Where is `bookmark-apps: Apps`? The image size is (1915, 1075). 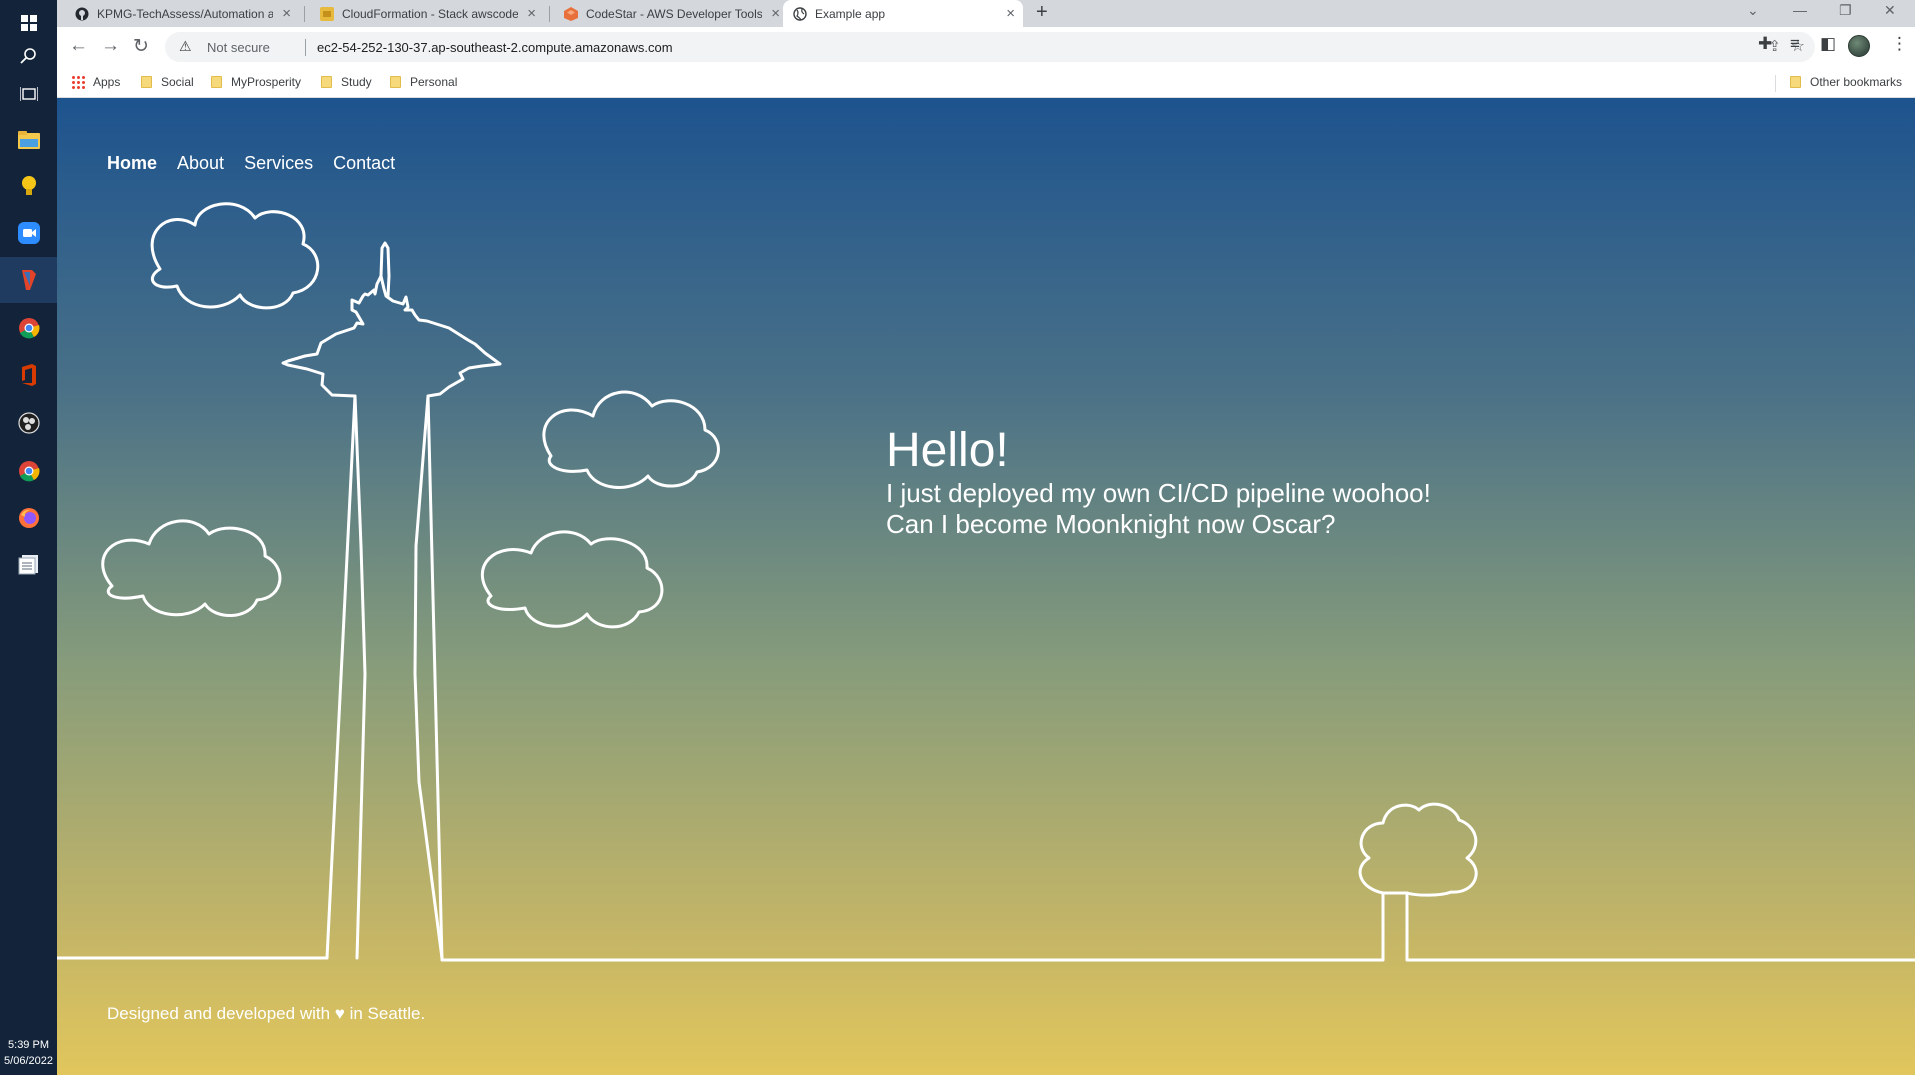
bookmark-apps: Apps is located at coordinates (95, 82).